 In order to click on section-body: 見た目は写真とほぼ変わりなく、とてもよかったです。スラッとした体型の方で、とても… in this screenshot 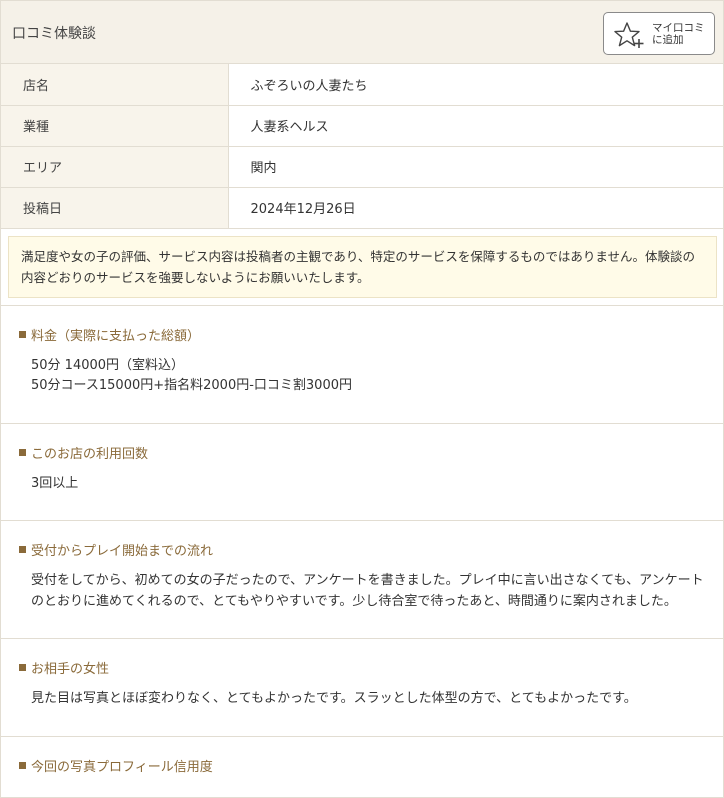, I will do `click(362, 699)`.